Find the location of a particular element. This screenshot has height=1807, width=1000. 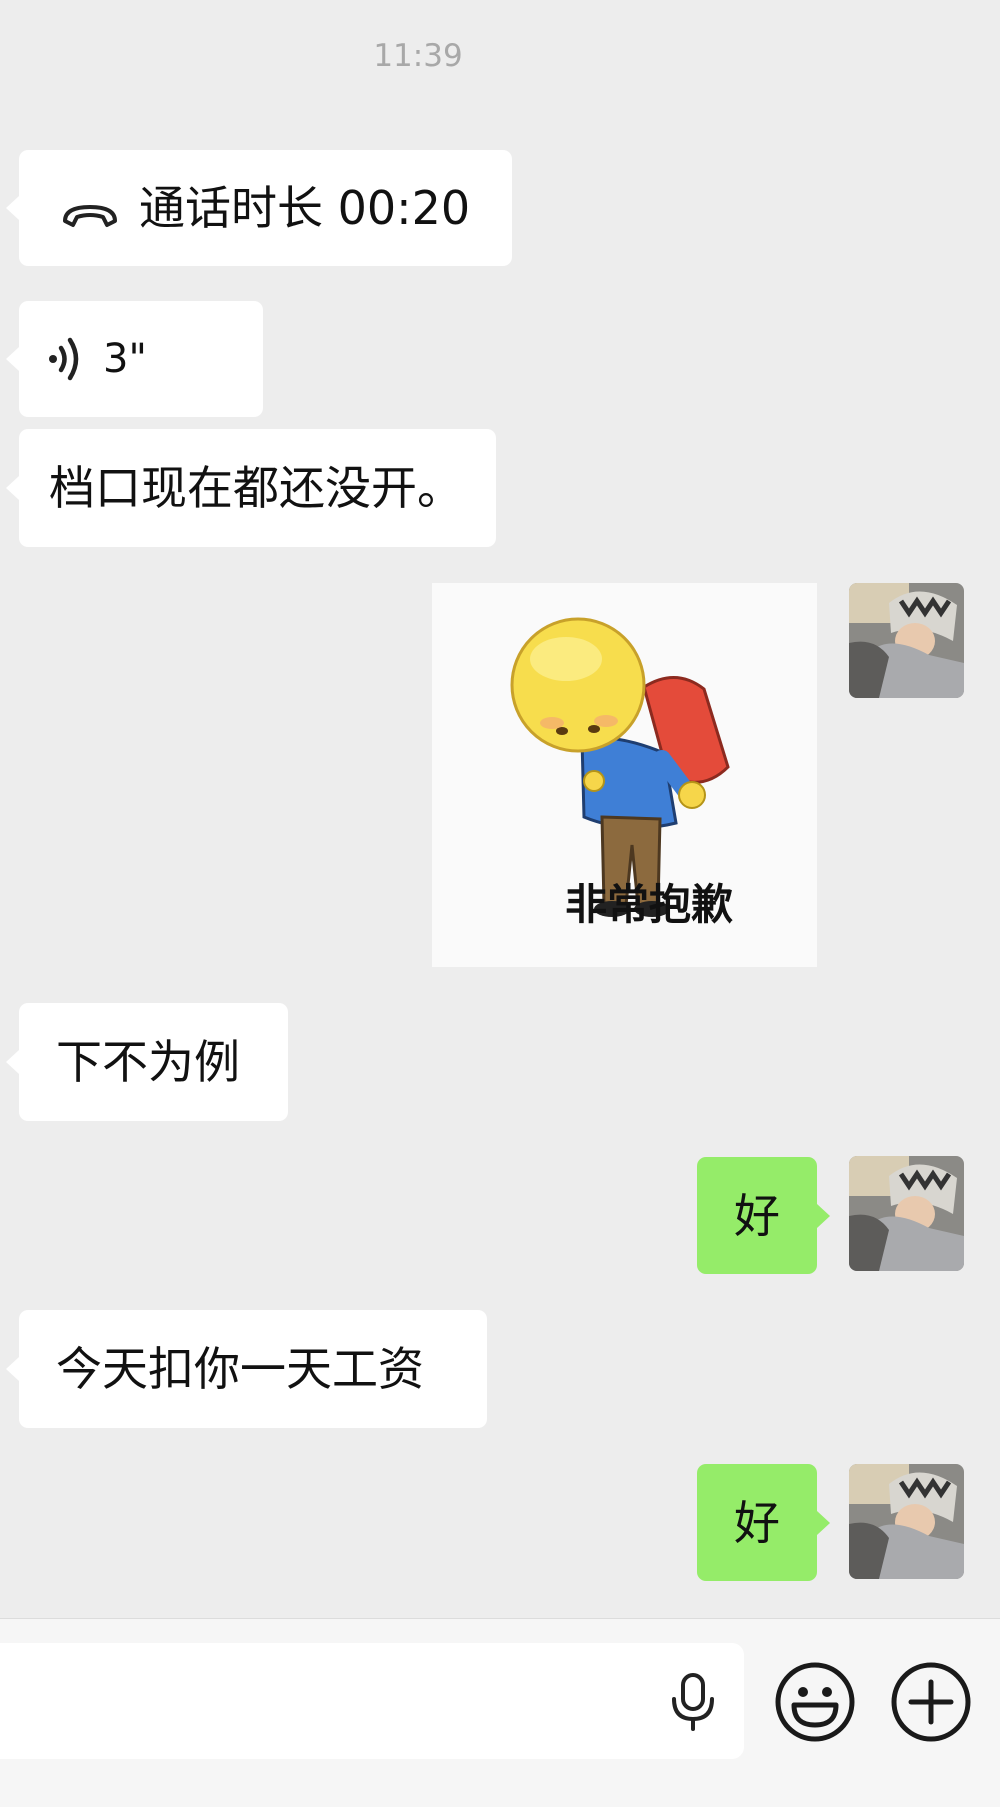

message-received-text: 档口现在都还没开。 is located at coordinates (251, 488).